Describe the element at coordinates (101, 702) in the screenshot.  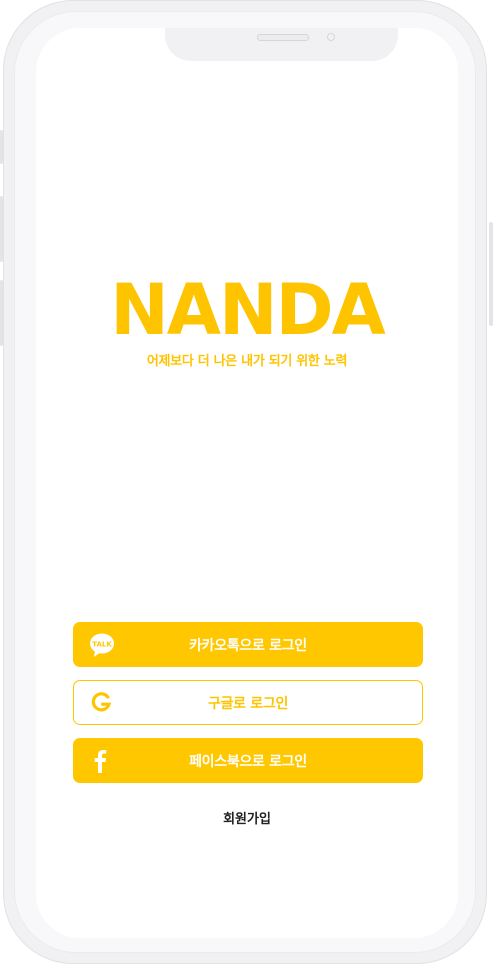
I see `google-icon` at that location.